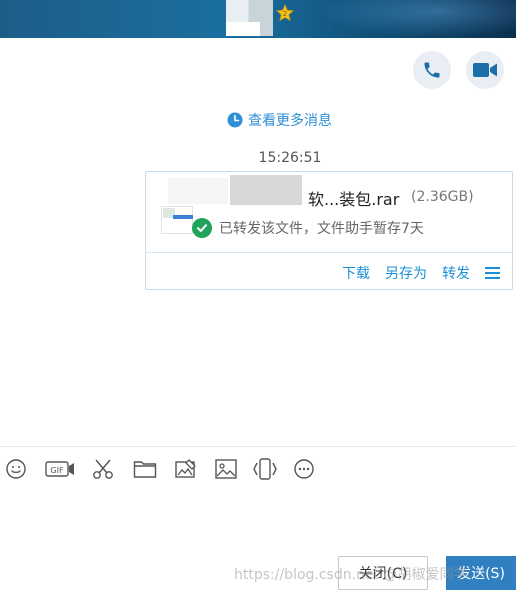 The width and height of the screenshot is (516, 594). I want to click on contact-name-redacted, so click(243, 29).